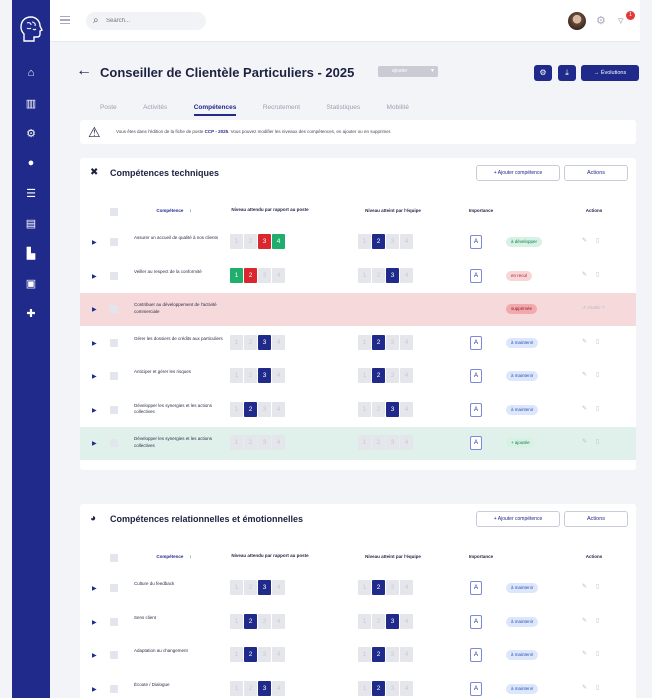 The height and width of the screenshot is (698, 652). I want to click on avatar, so click(577, 21).